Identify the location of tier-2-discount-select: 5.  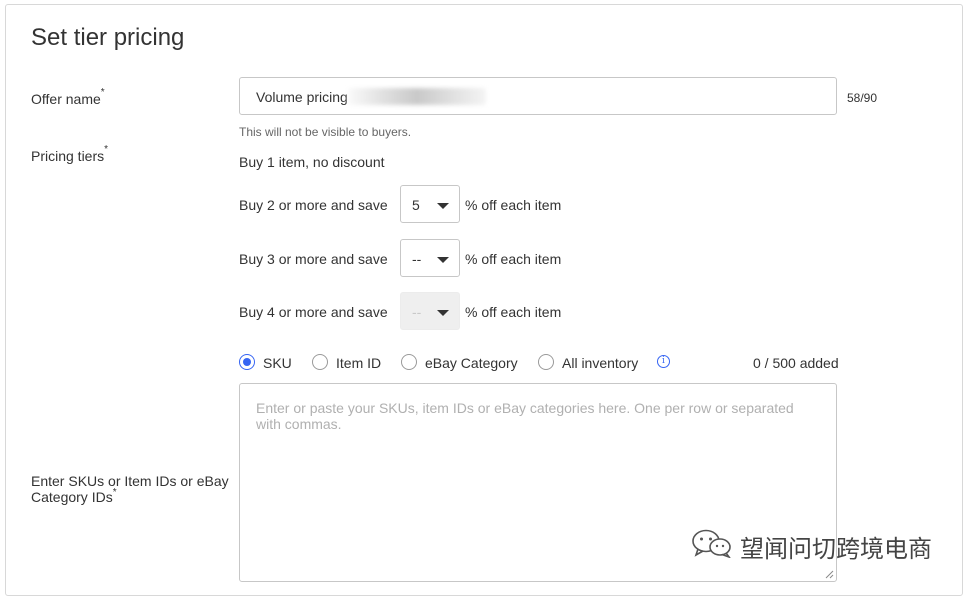
(430, 204).